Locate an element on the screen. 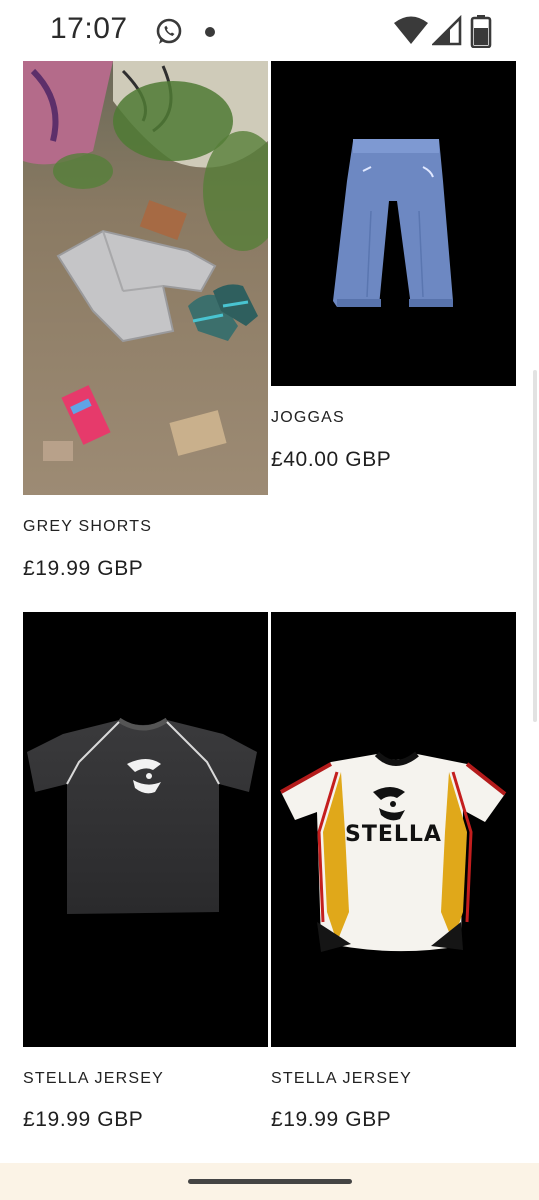  cell-signal-icon is located at coordinates (447, 30).